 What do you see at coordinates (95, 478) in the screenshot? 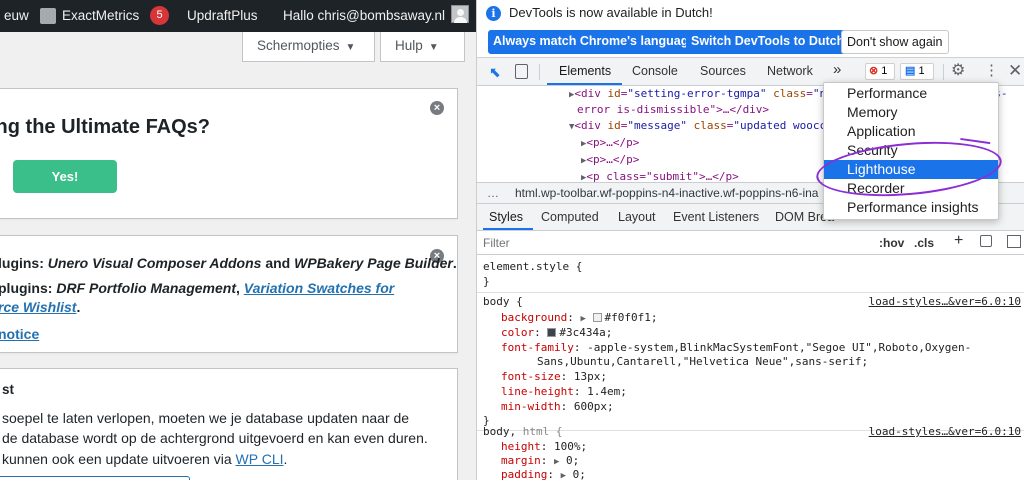
I see `update-database-button` at bounding box center [95, 478].